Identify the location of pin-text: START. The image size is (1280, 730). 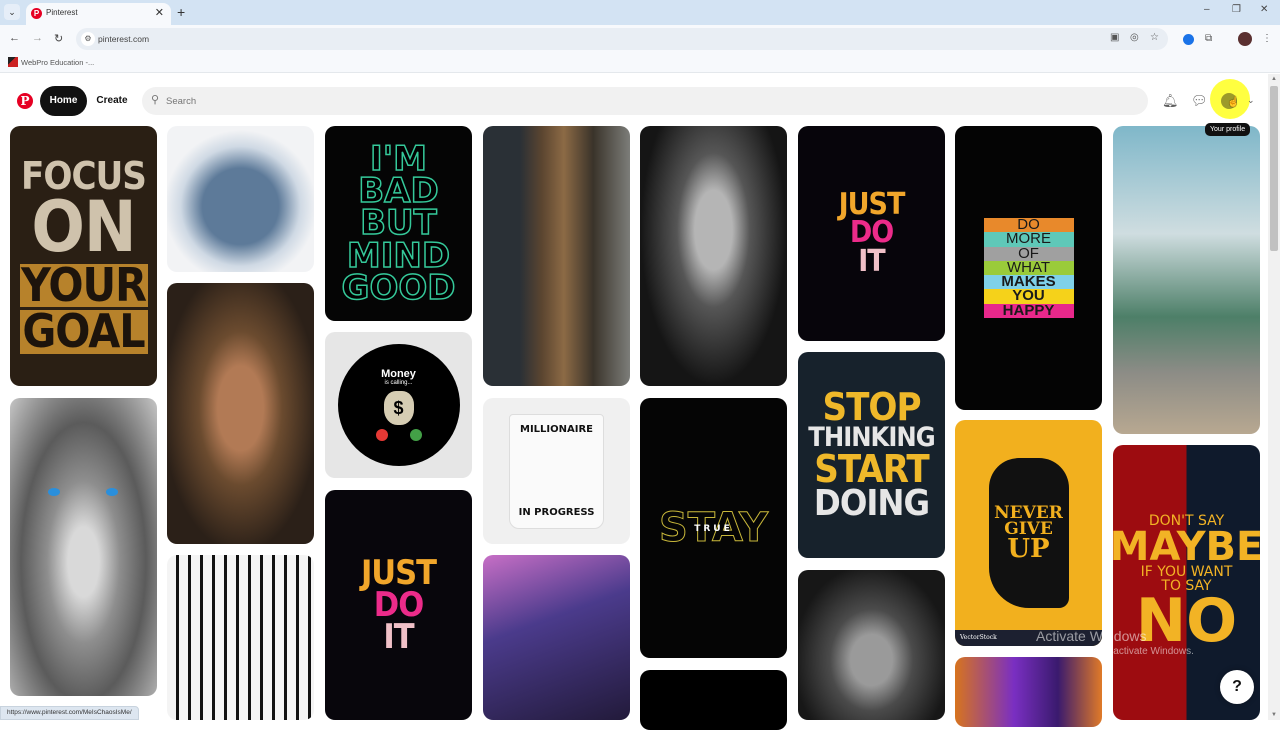
(871, 468).